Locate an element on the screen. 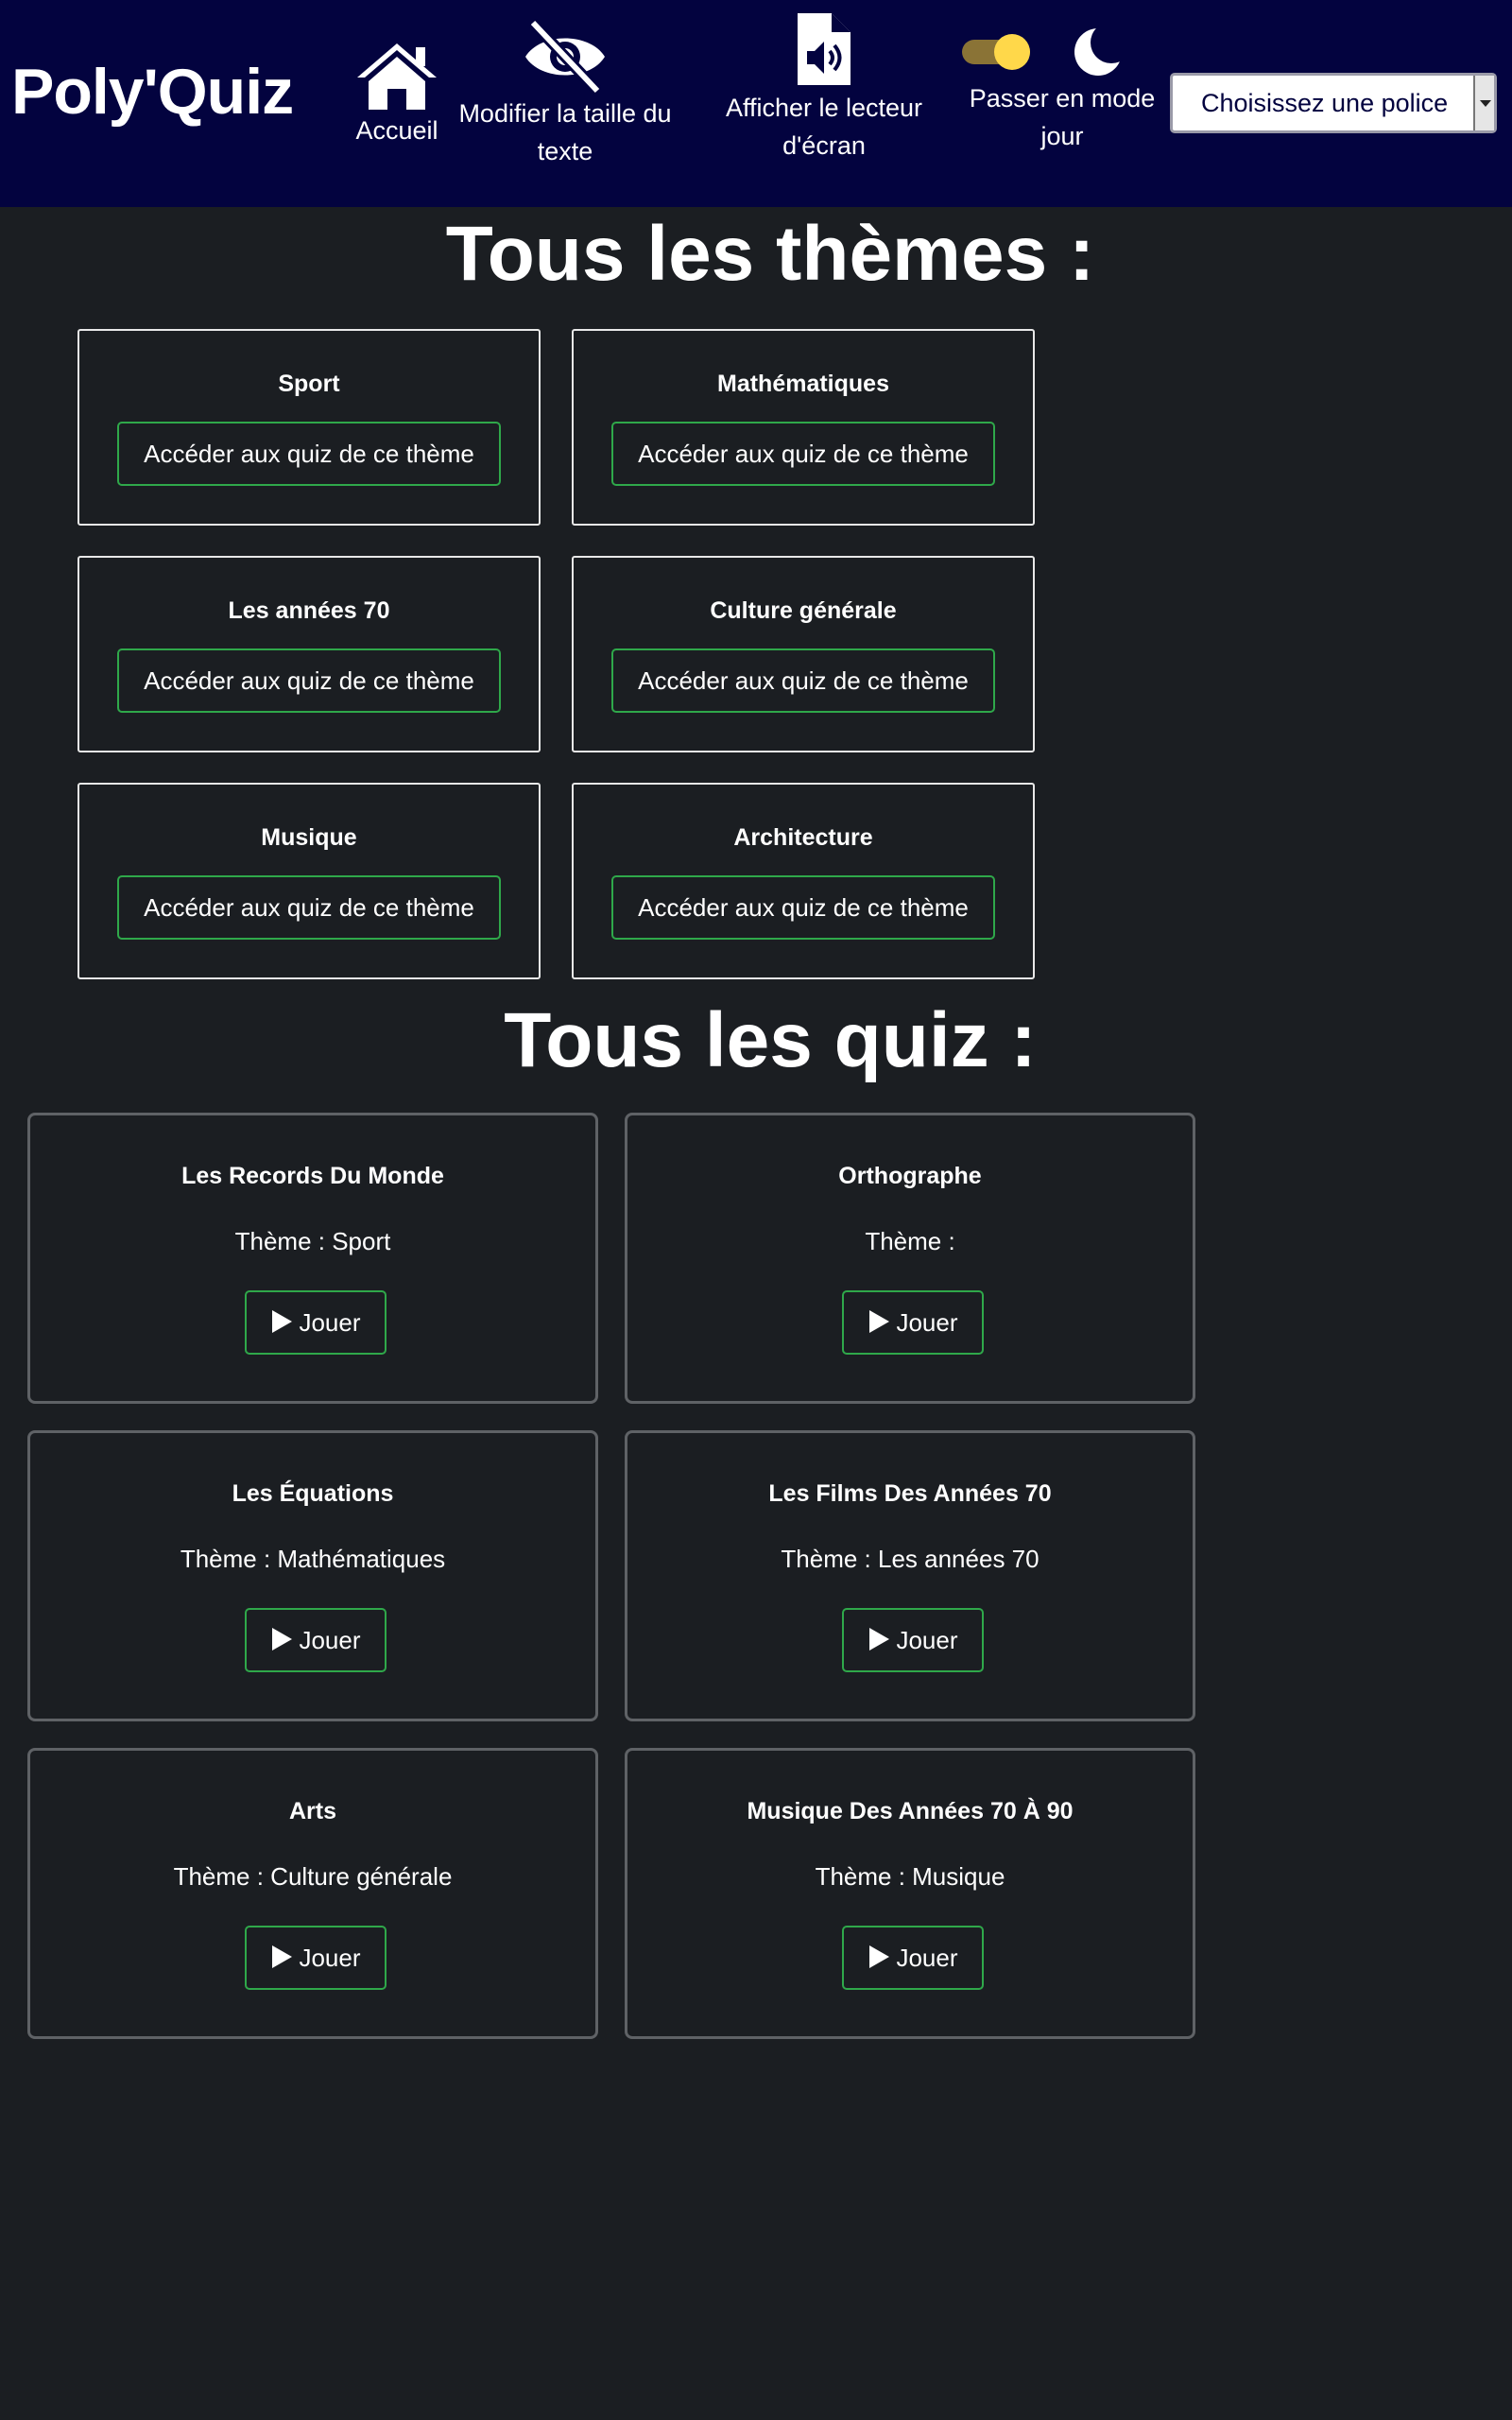 Image resolution: width=1512 pixels, height=2420 pixels. nav-home-label: Accueil is located at coordinates (396, 130).